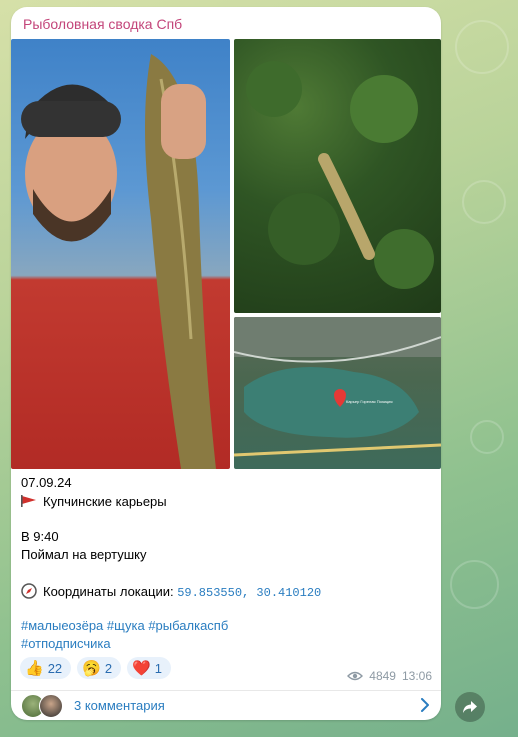 This screenshot has height=737, width=518. Describe the element at coordinates (51, 706) in the screenshot. I see `avatar` at that location.